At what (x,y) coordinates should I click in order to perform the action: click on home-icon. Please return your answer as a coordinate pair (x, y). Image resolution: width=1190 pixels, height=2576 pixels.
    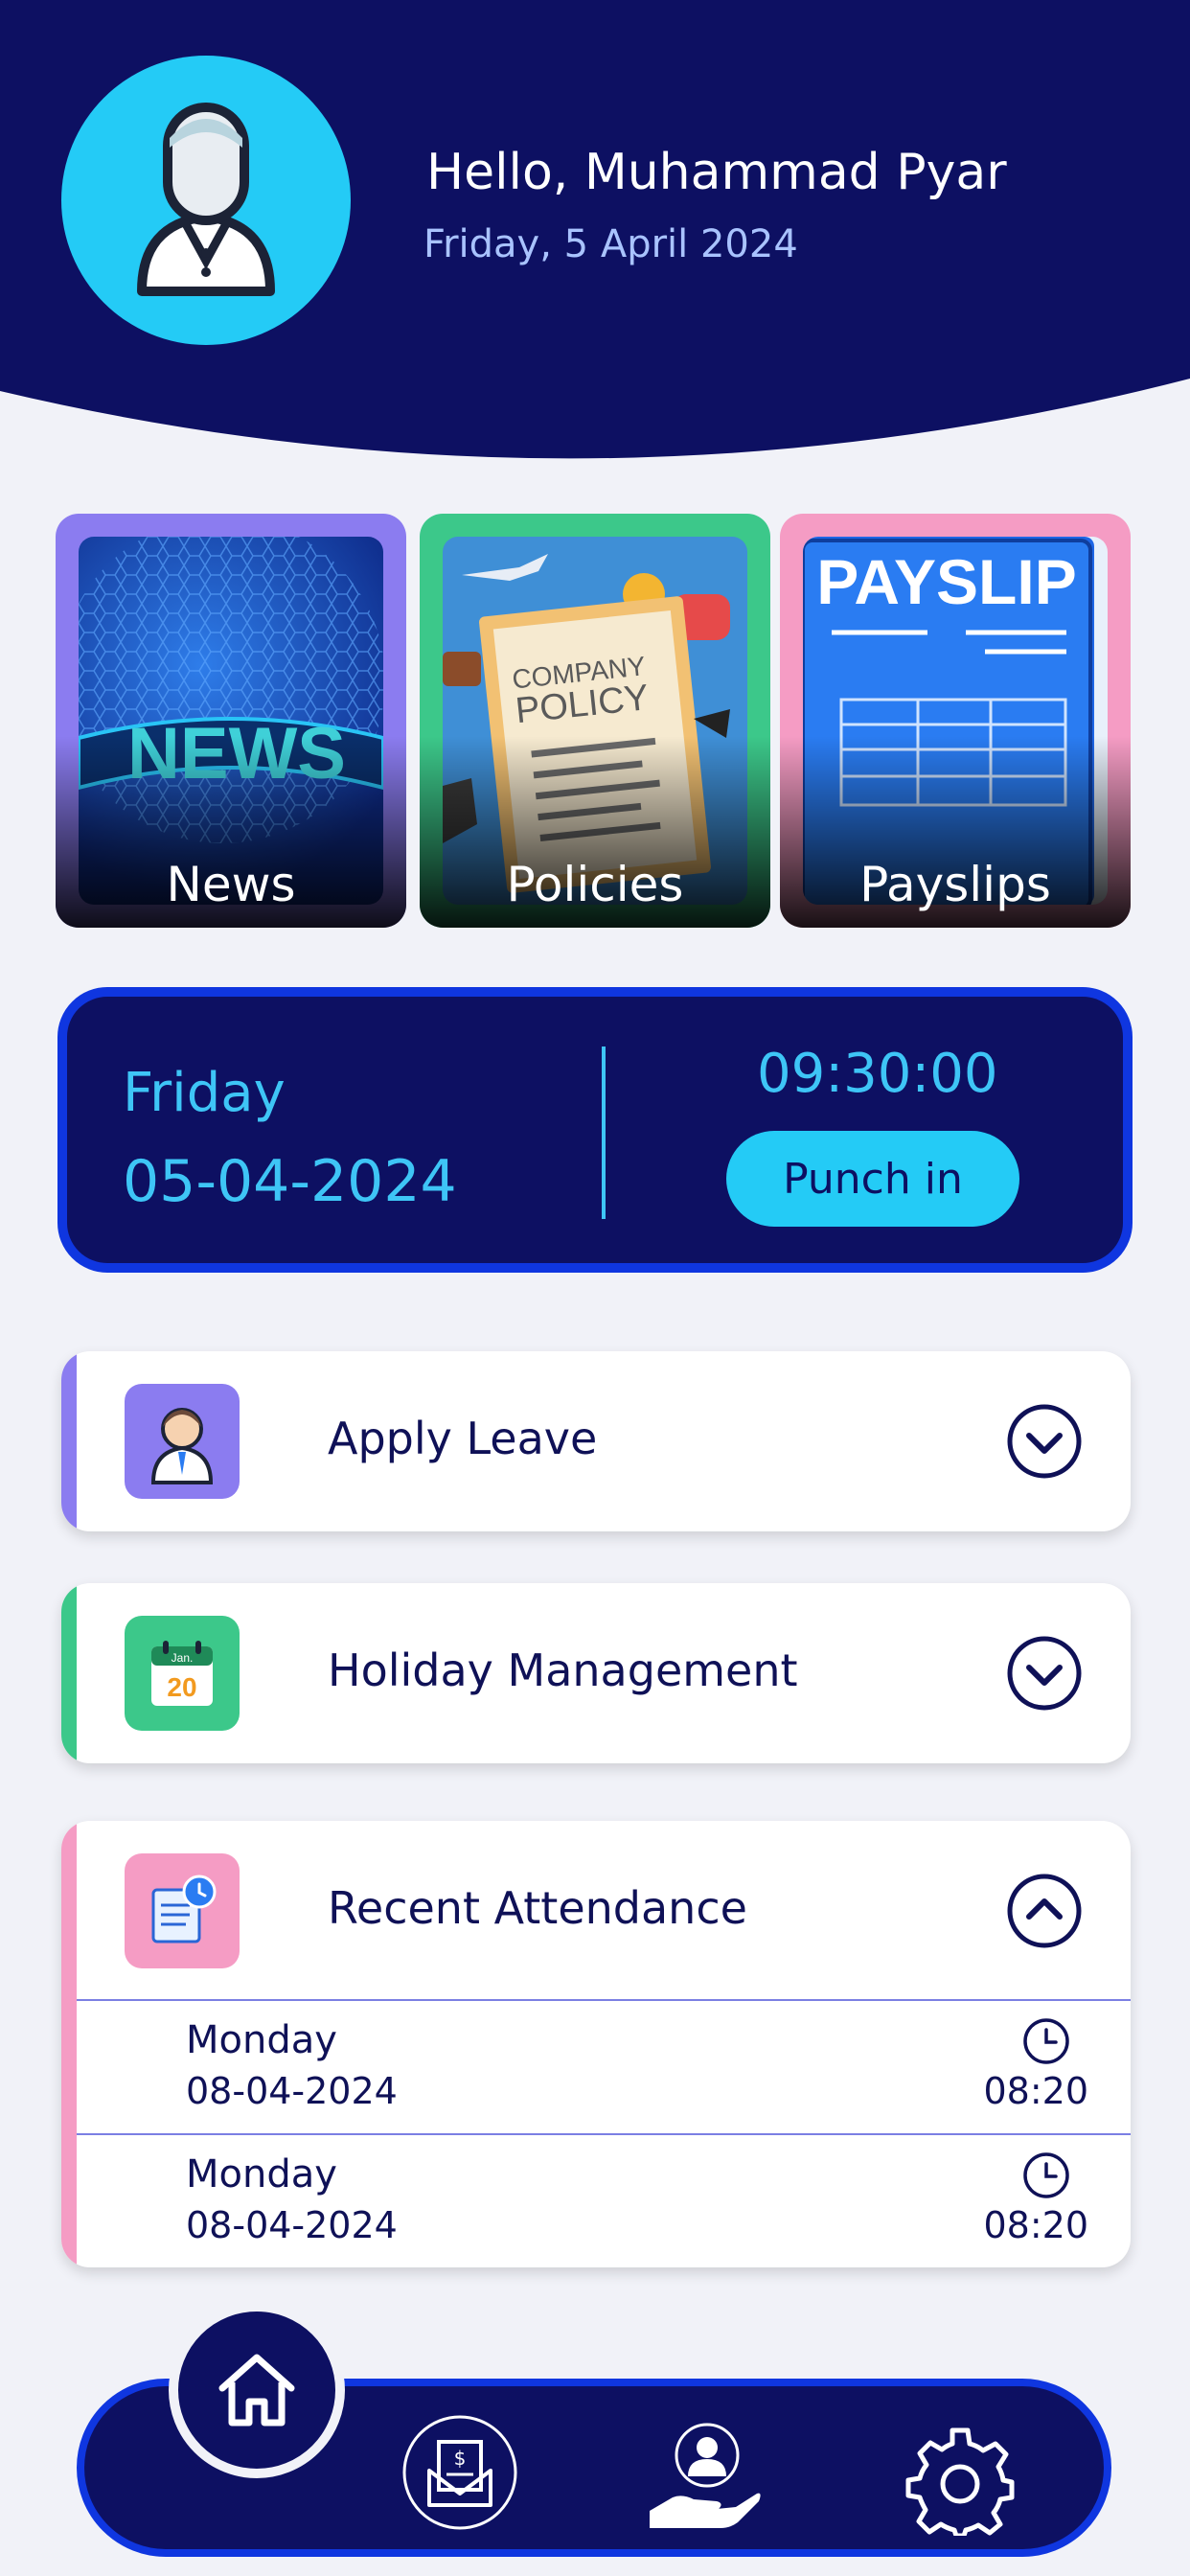
    Looking at the image, I should click on (256, 2390).